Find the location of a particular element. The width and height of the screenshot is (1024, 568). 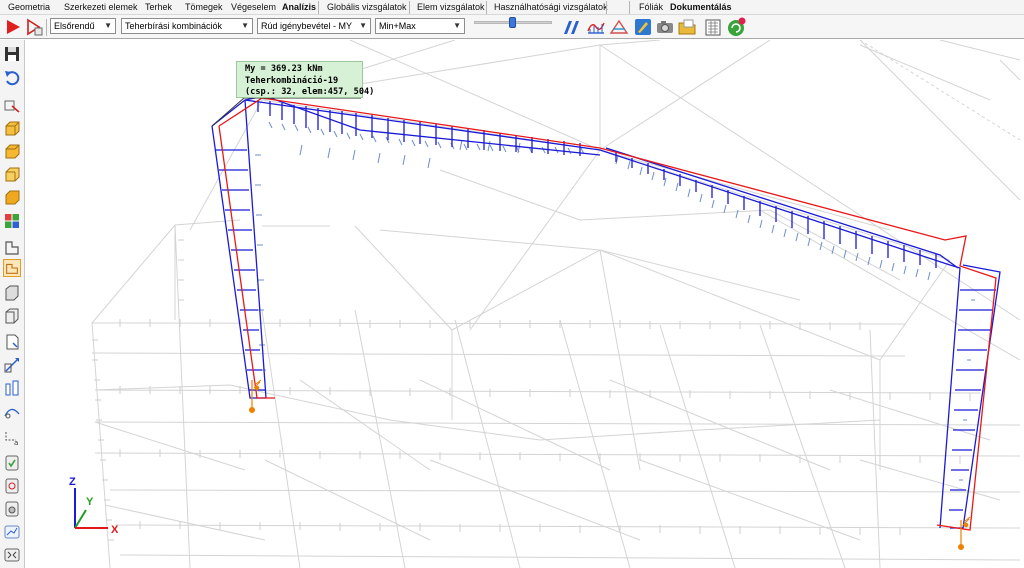

tab-geometria: Geometria is located at coordinates (29, 7).